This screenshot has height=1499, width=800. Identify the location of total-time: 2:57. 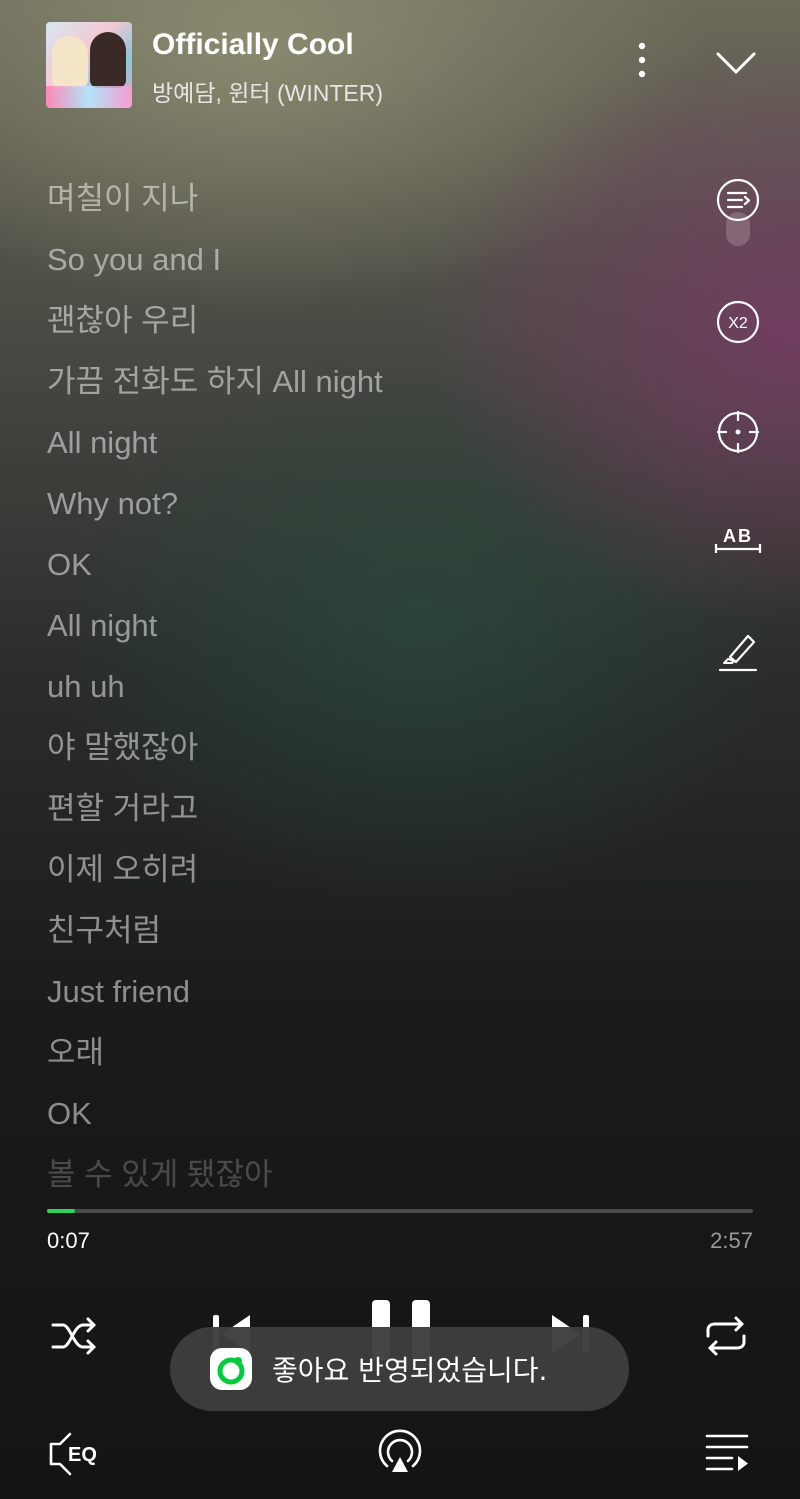
(731, 1240).